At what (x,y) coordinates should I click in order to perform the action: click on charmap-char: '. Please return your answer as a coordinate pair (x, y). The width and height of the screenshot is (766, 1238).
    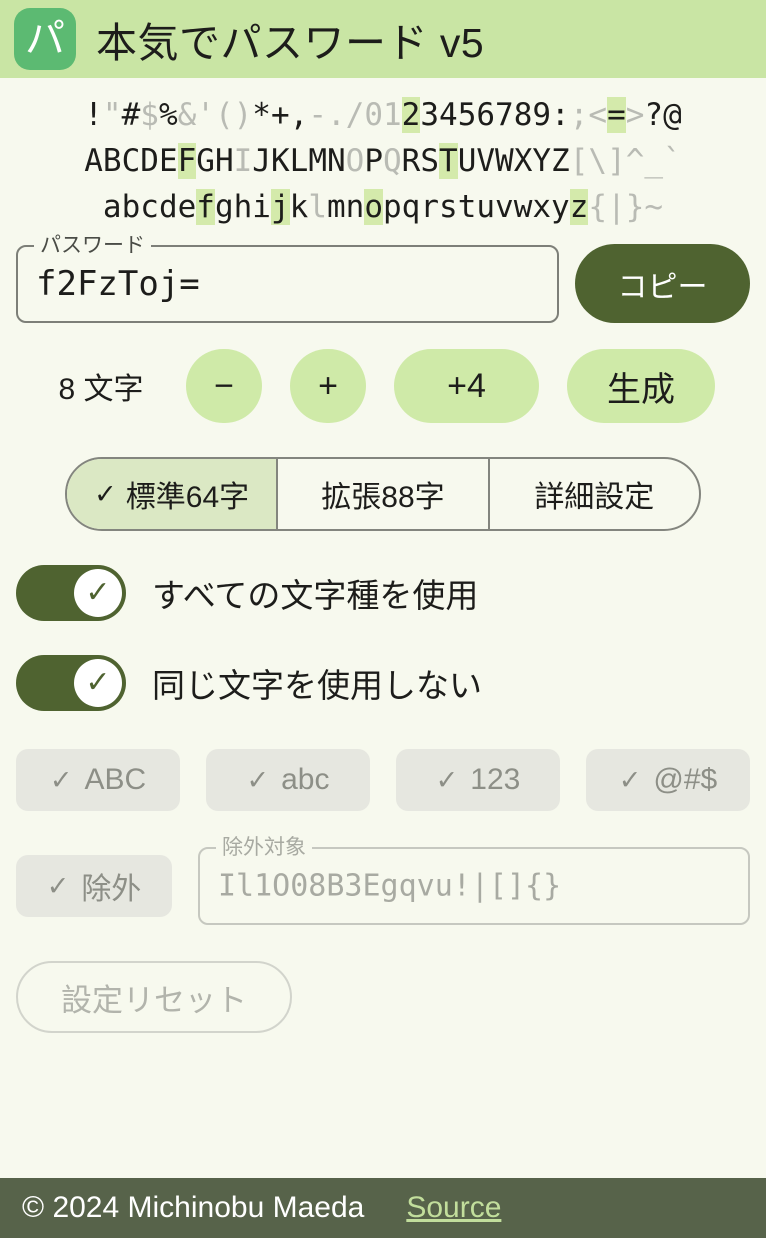
    Looking at the image, I should click on (205, 115).